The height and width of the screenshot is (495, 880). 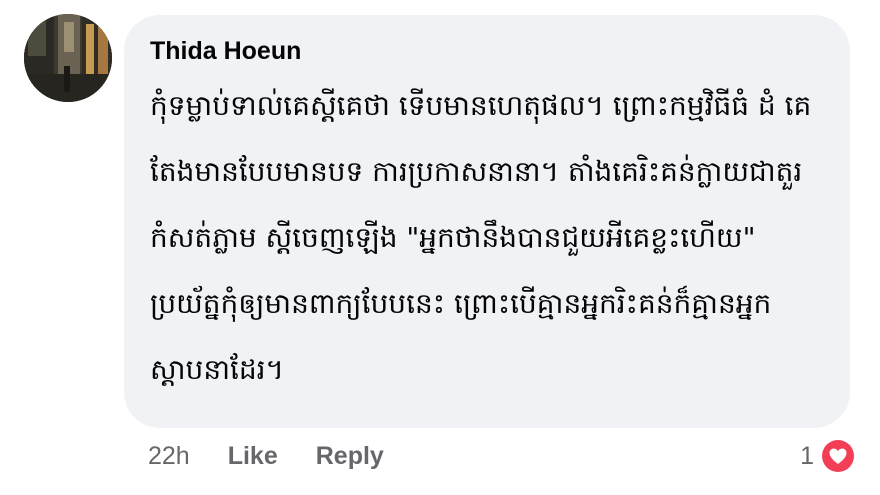 What do you see at coordinates (350, 456) in the screenshot?
I see `reply-button: Reply` at bounding box center [350, 456].